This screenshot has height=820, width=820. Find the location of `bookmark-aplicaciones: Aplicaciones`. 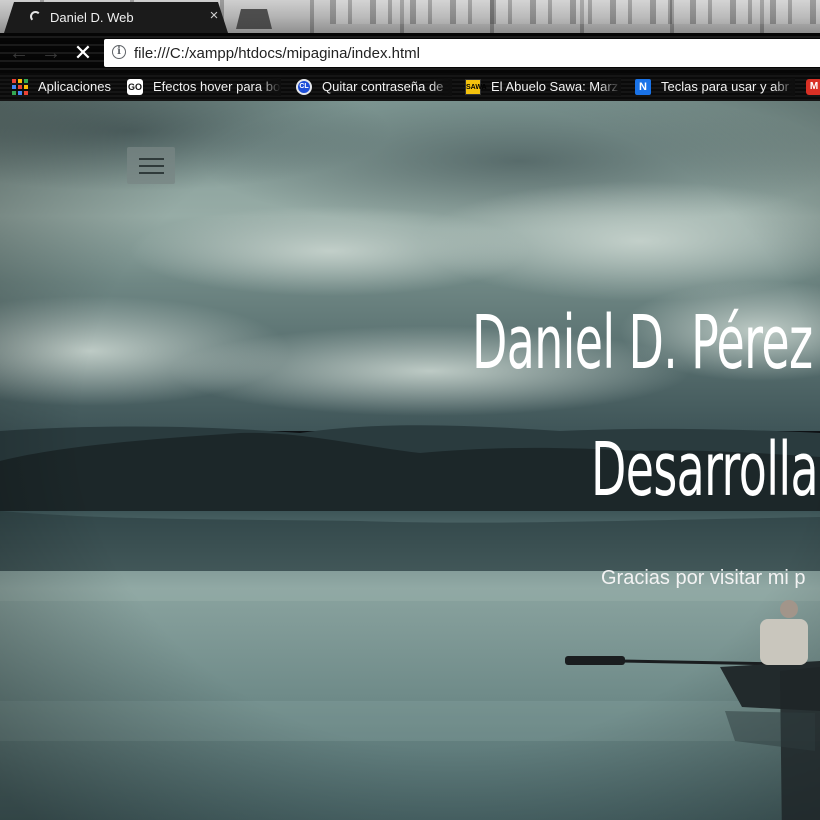

bookmark-aplicaciones: Aplicaciones is located at coordinates (64, 87).